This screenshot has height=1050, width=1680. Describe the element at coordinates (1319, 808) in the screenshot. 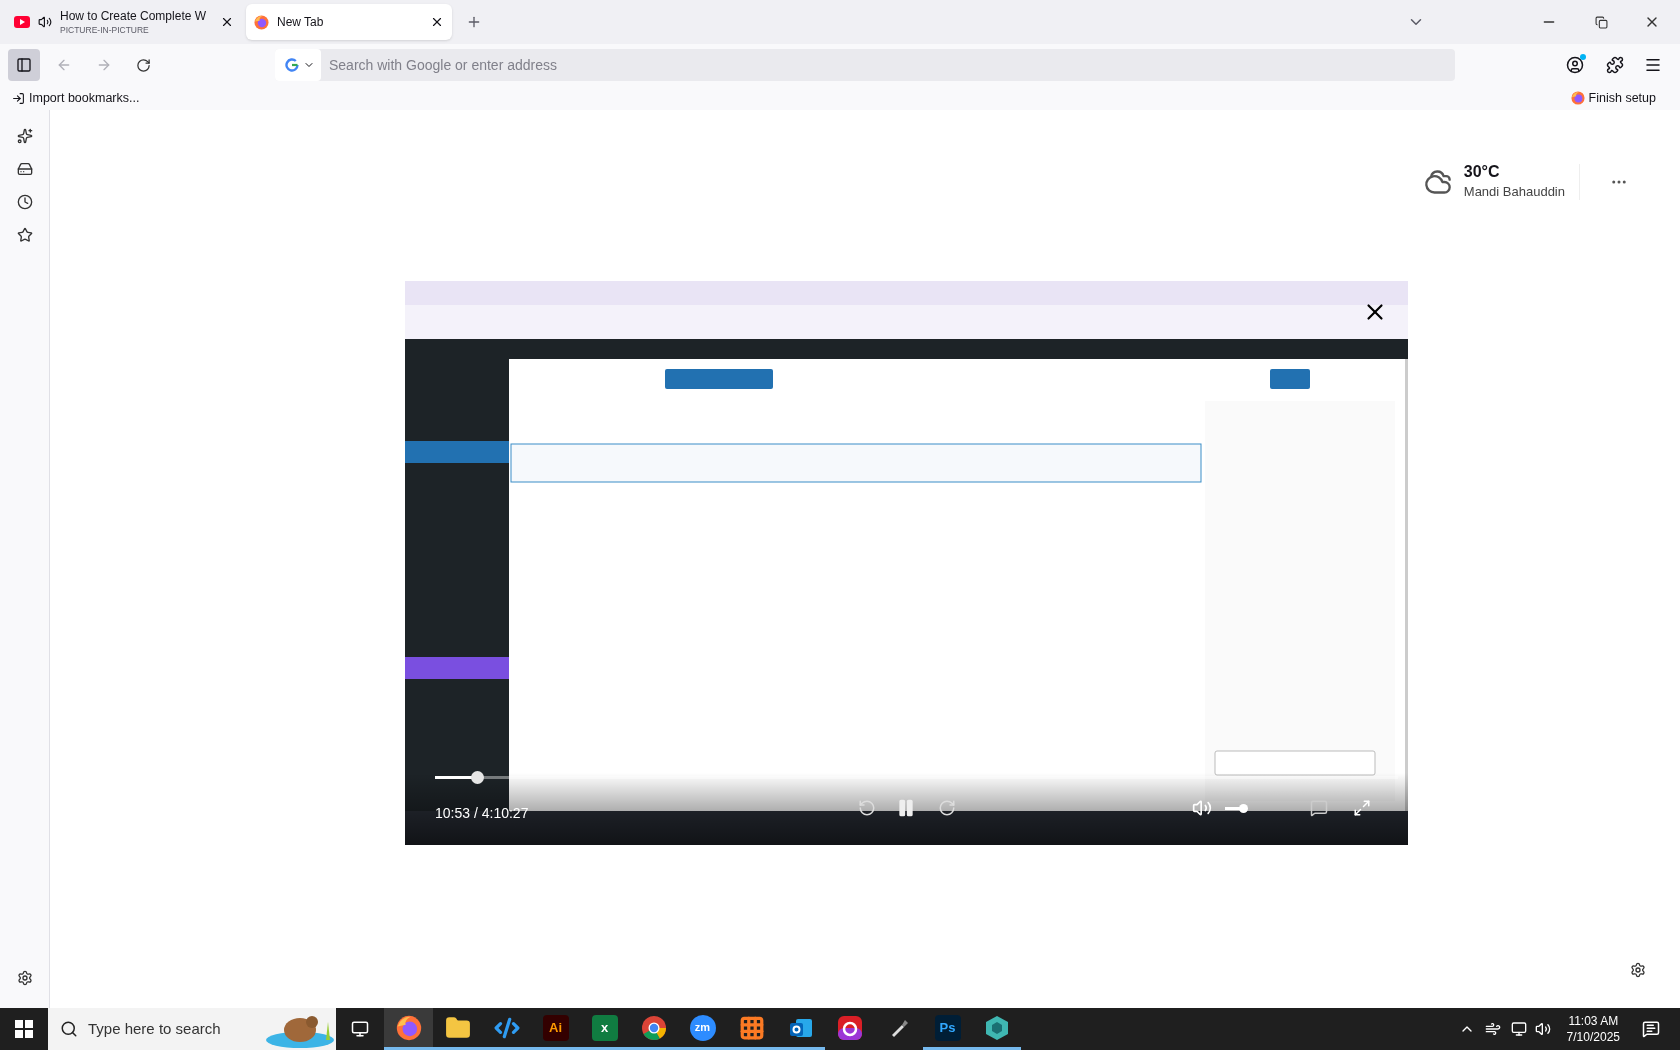

I see `captions-icon` at that location.